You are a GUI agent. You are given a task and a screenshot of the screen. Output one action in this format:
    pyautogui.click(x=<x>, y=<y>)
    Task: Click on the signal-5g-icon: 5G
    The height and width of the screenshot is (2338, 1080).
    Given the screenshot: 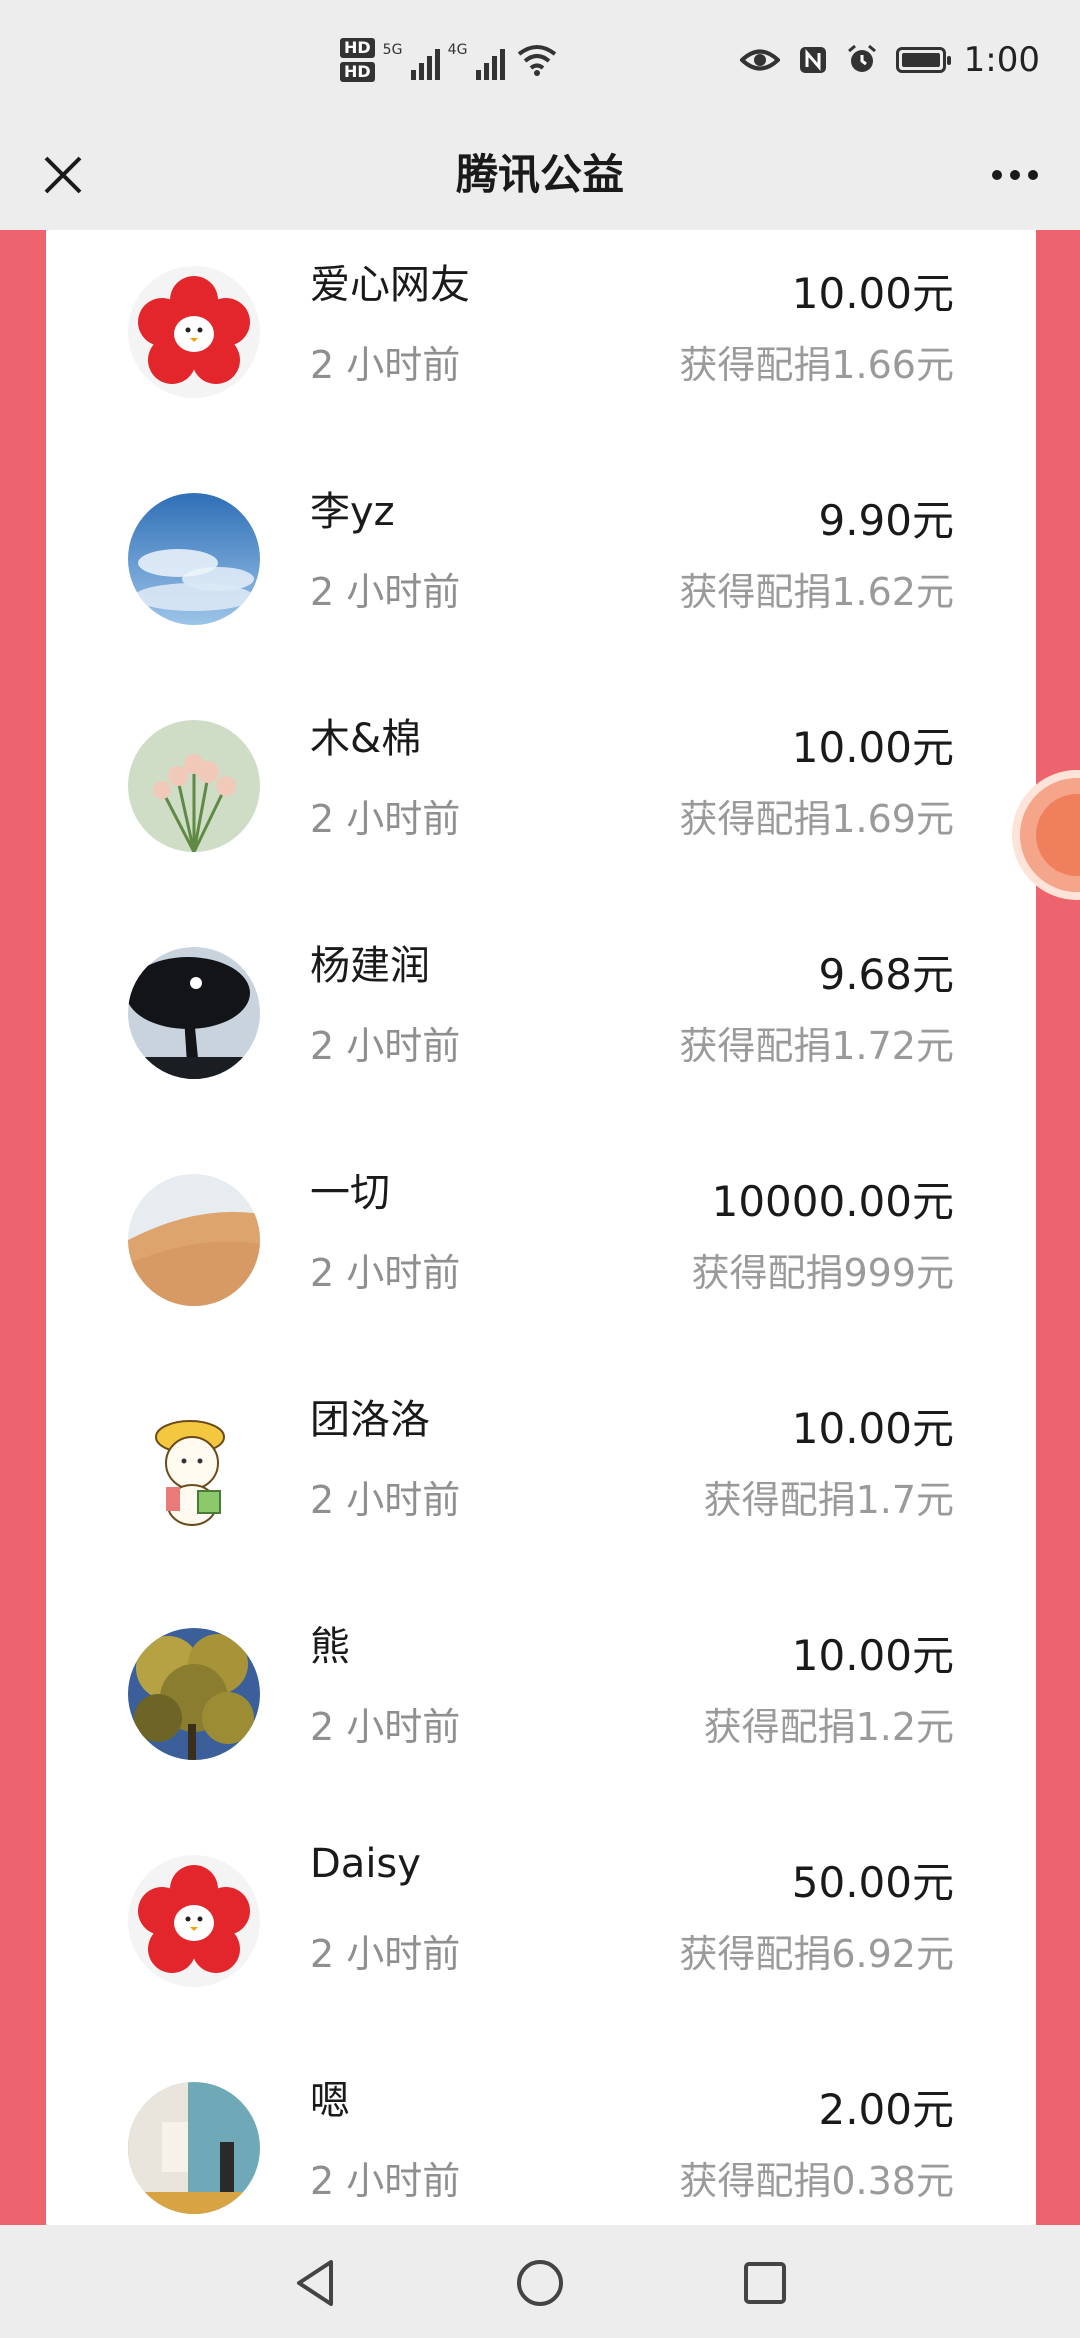 What is the action you would take?
    pyautogui.click(x=411, y=60)
    